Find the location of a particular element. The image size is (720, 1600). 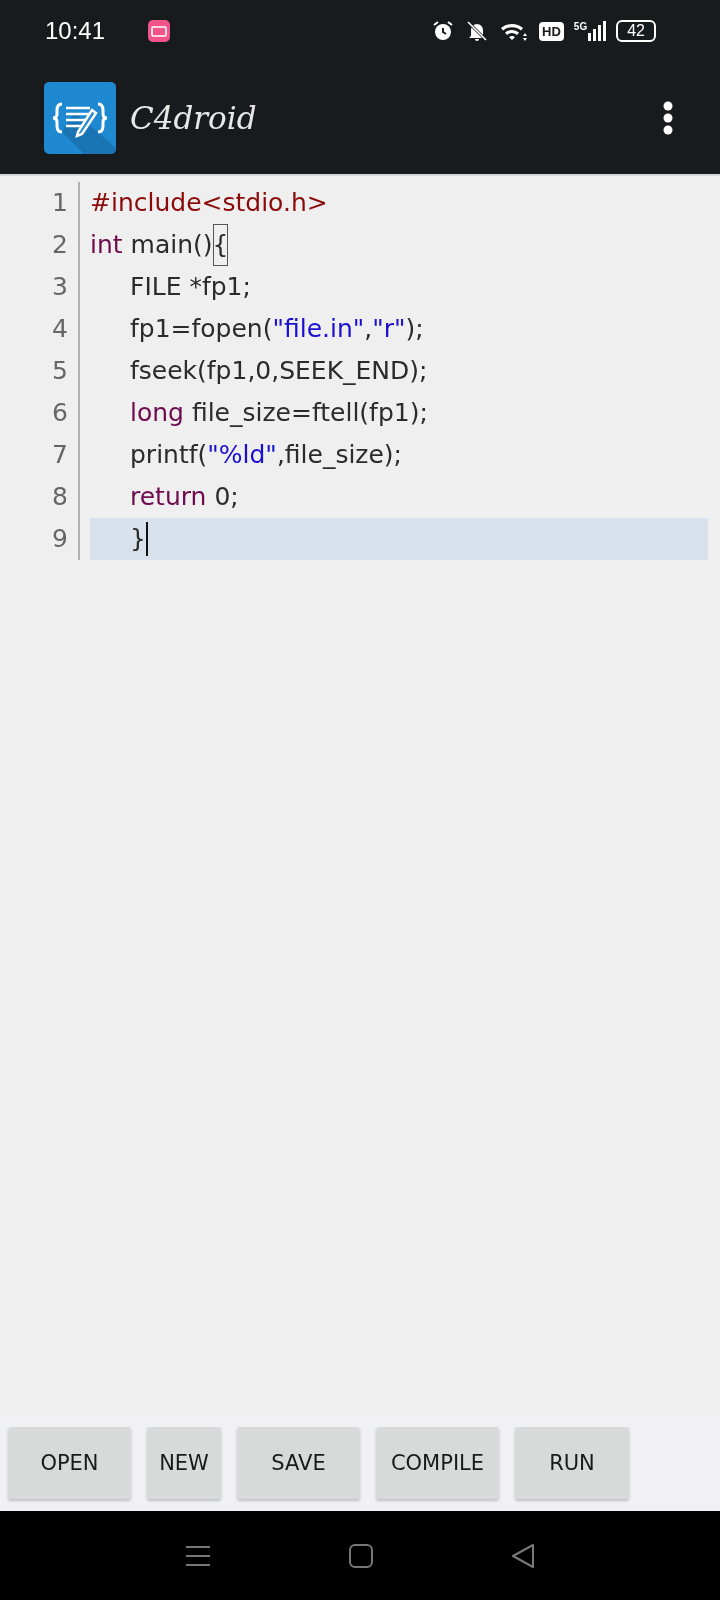

battery-level: 42 is located at coordinates (636, 31).